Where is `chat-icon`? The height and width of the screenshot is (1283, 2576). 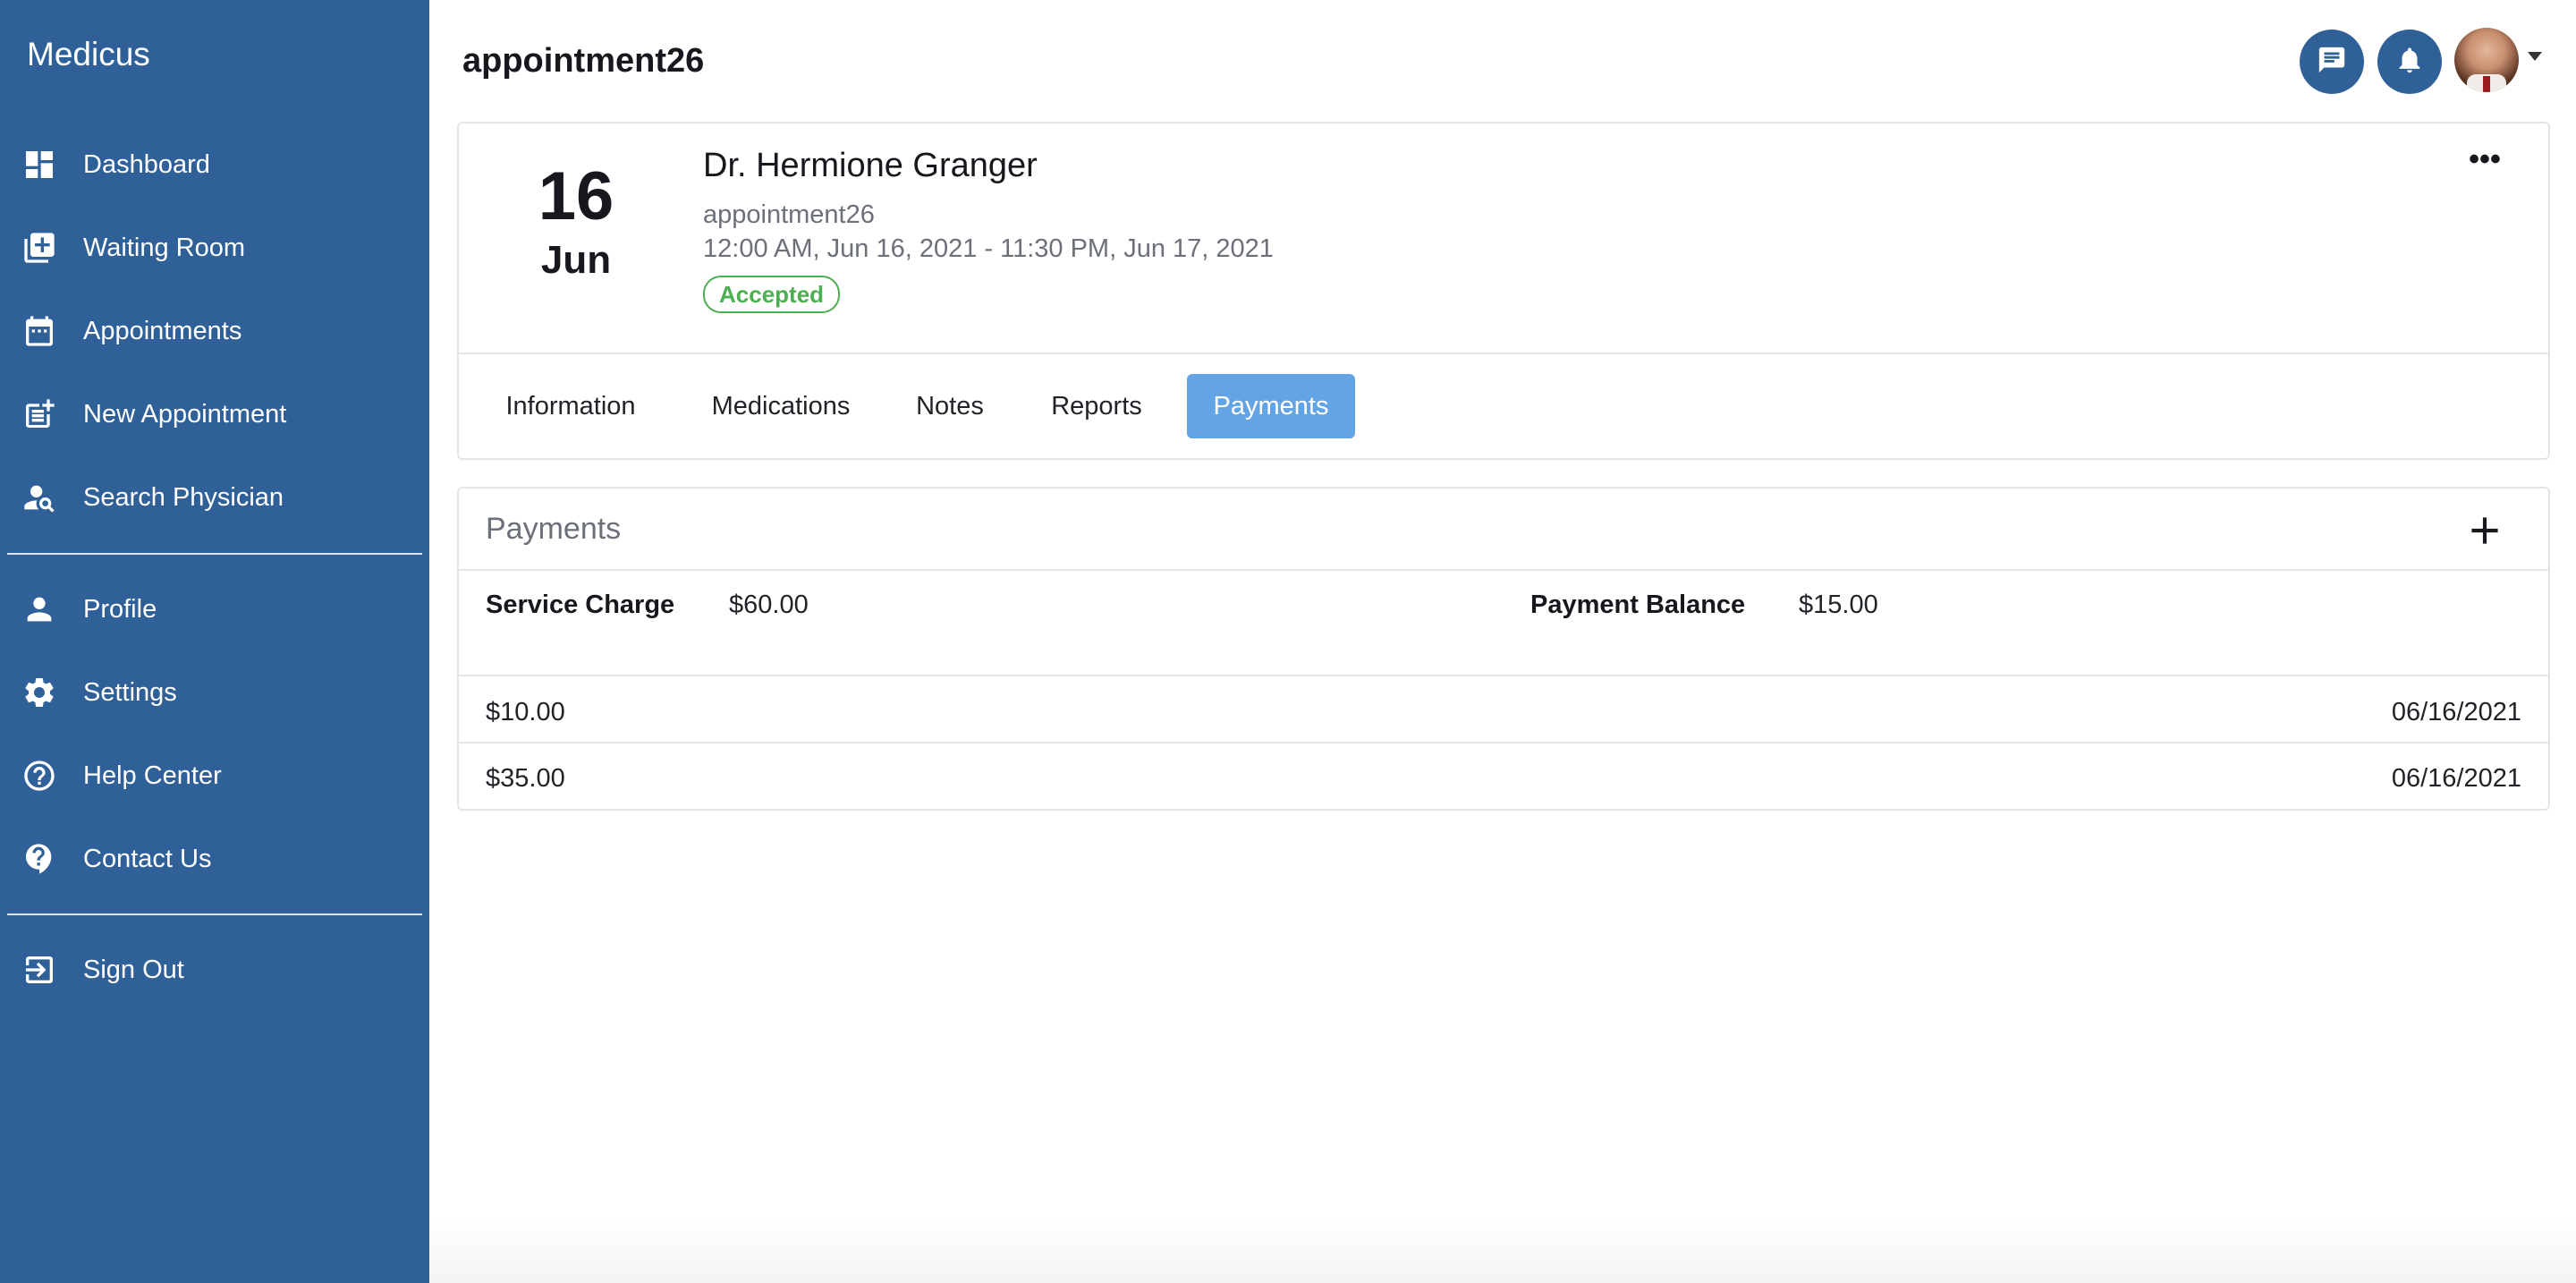
chat-icon is located at coordinates (2332, 62).